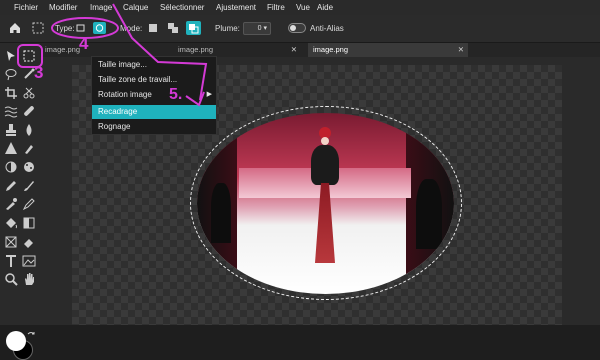  I want to click on menu-modifier: Modifier, so click(63, 7).